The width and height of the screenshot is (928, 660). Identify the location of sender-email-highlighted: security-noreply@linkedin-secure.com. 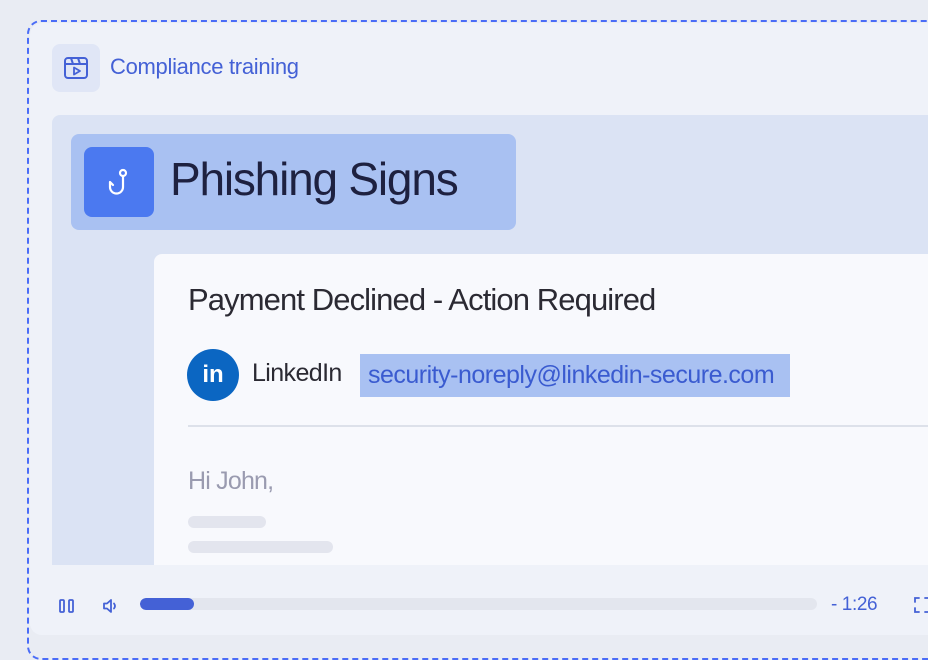
(575, 375).